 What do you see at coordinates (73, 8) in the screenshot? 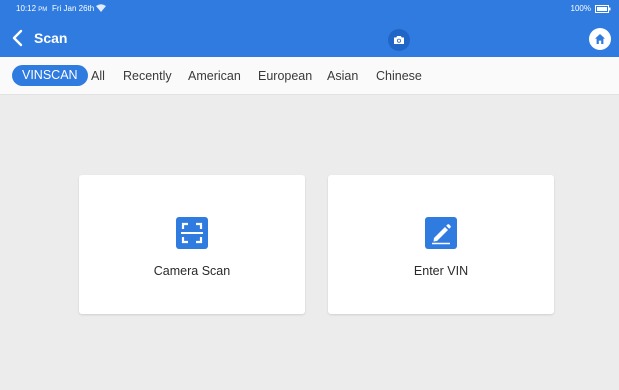
I see `status-date: Fri Jan 26th` at bounding box center [73, 8].